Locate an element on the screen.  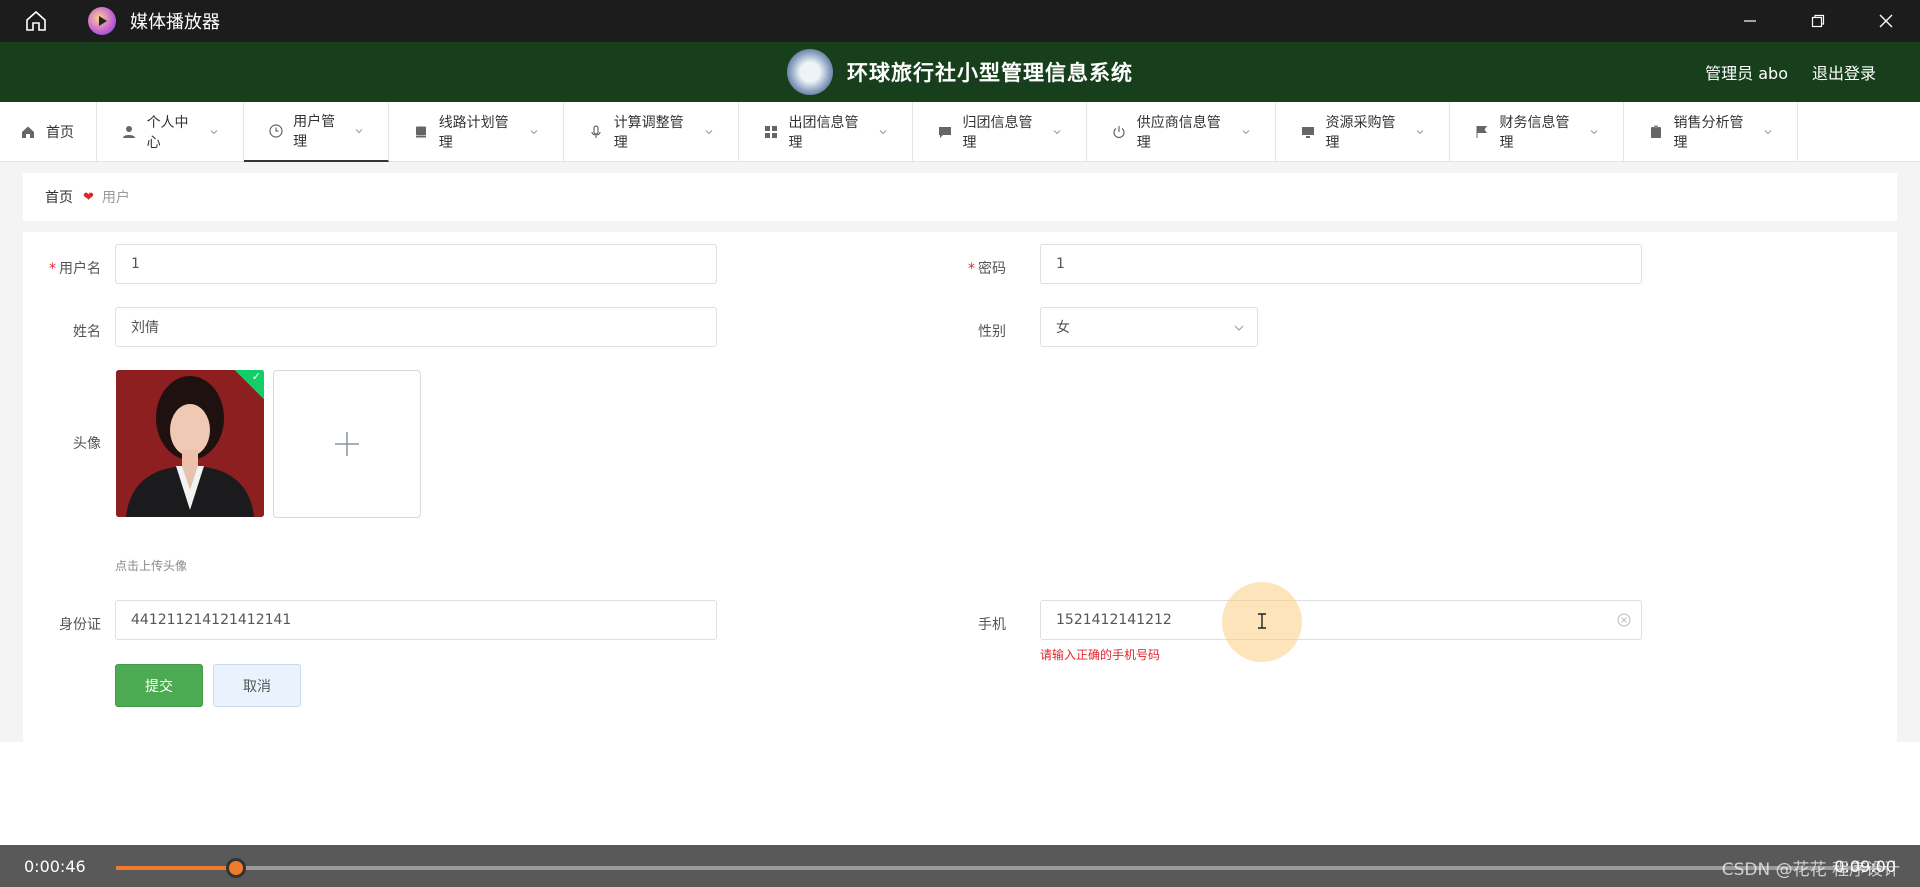
nav-label: 计算调整管理 is located at coordinates (648, 133).